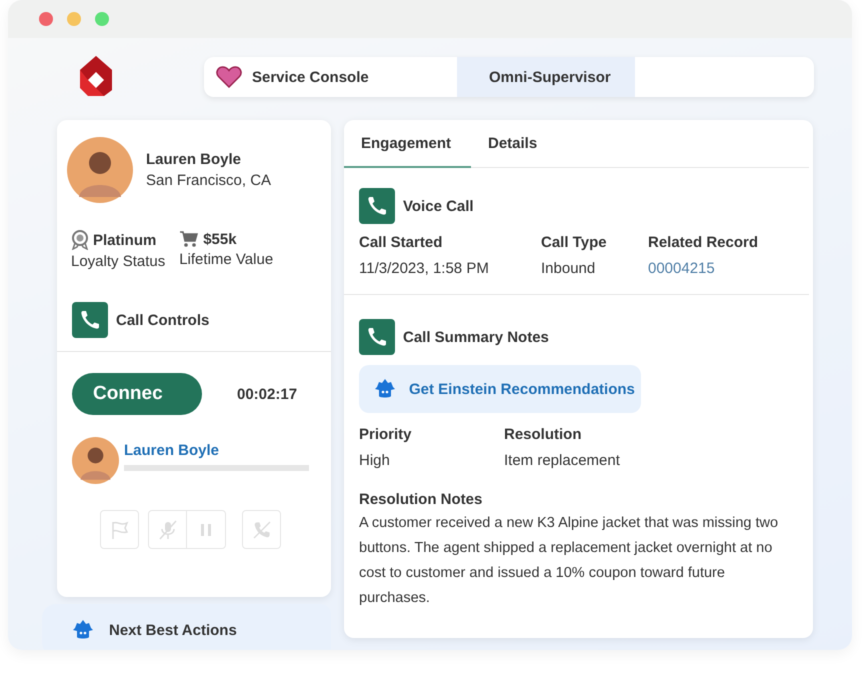  What do you see at coordinates (118, 261) in the screenshot?
I see `stat-label: Loyalty Status` at bounding box center [118, 261].